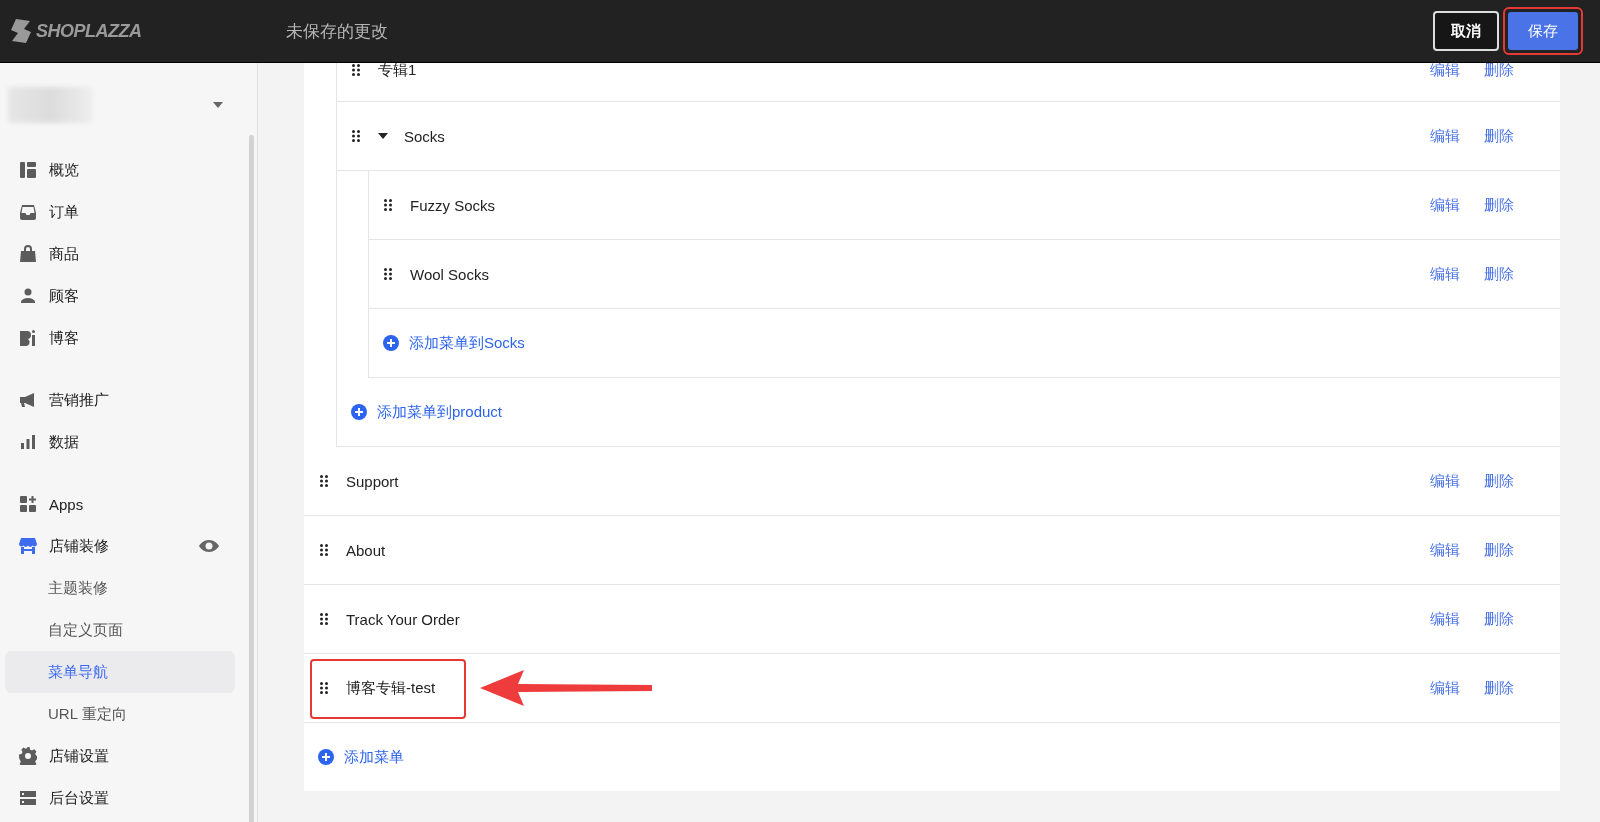  I want to click on add-menu-link: 添加菜单到product, so click(427, 412).